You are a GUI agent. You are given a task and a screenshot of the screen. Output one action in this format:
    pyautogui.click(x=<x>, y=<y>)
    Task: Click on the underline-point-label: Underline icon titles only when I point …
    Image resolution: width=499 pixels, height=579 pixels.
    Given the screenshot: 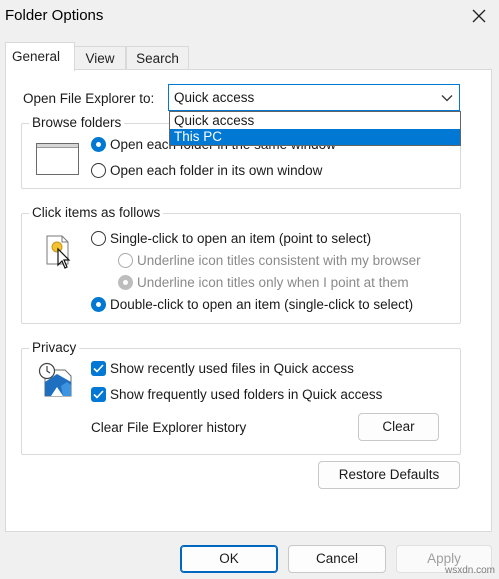 What is the action you would take?
    pyautogui.click(x=273, y=282)
    